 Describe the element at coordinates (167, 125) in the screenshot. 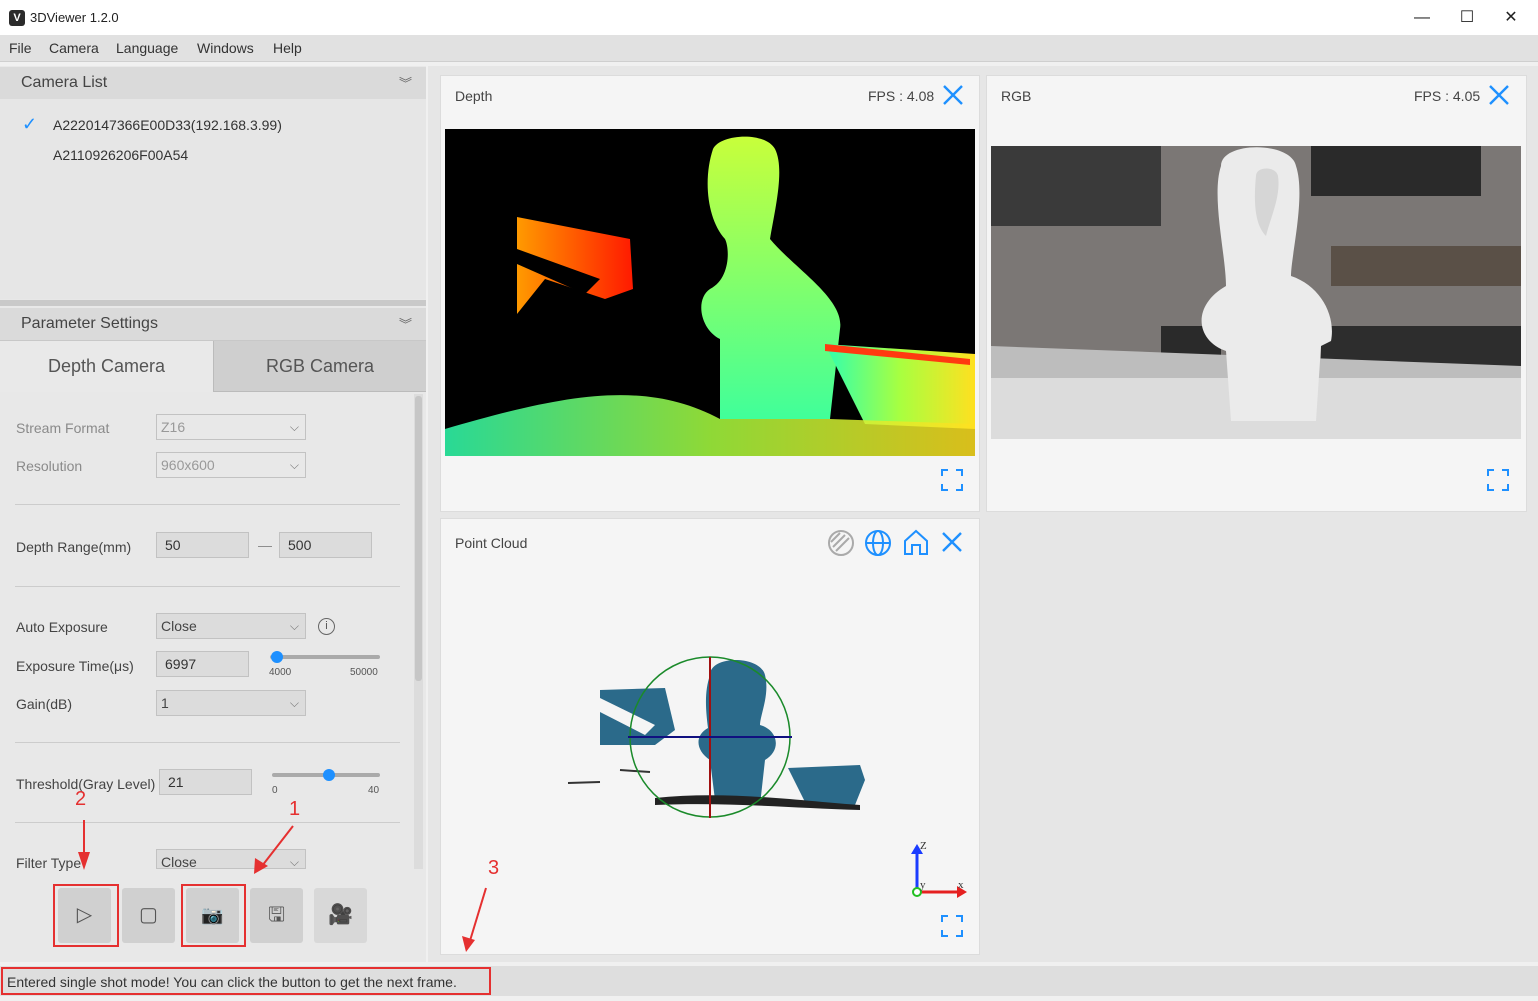

I see `camera-item: A2220147366E00D33(192.168.3.99)` at that location.